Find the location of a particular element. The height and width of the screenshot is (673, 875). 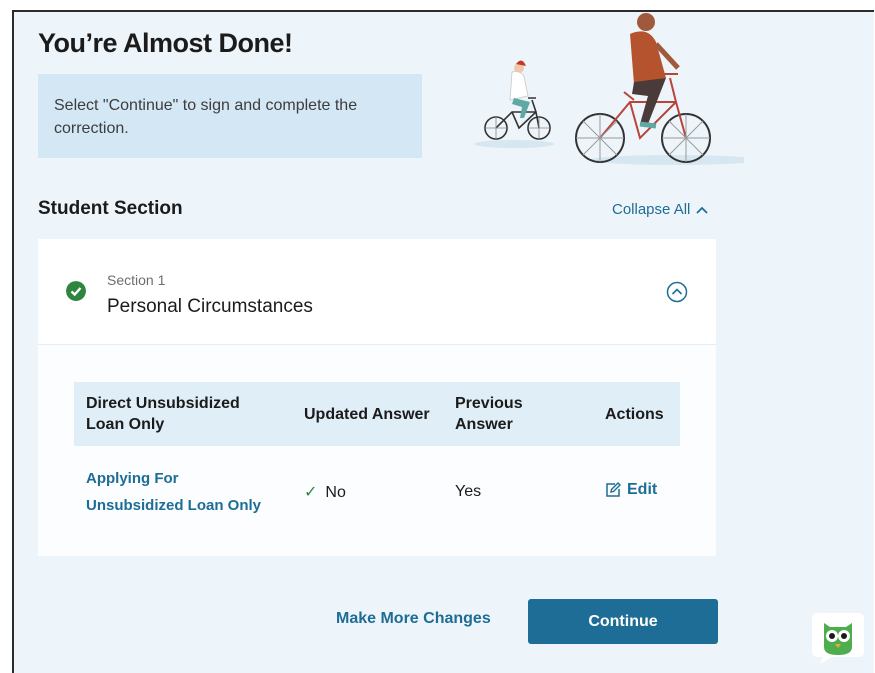

collapse-all-button: Collapse All is located at coordinates (660, 209).